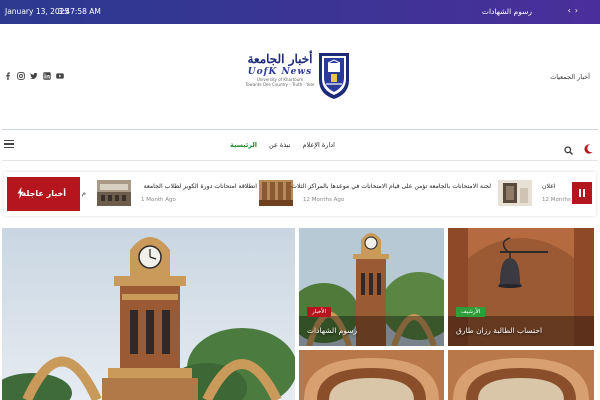 The width and height of the screenshot is (600, 400). Describe the element at coordinates (243, 145) in the screenshot. I see `nav-item-home: الرئيسية` at that location.